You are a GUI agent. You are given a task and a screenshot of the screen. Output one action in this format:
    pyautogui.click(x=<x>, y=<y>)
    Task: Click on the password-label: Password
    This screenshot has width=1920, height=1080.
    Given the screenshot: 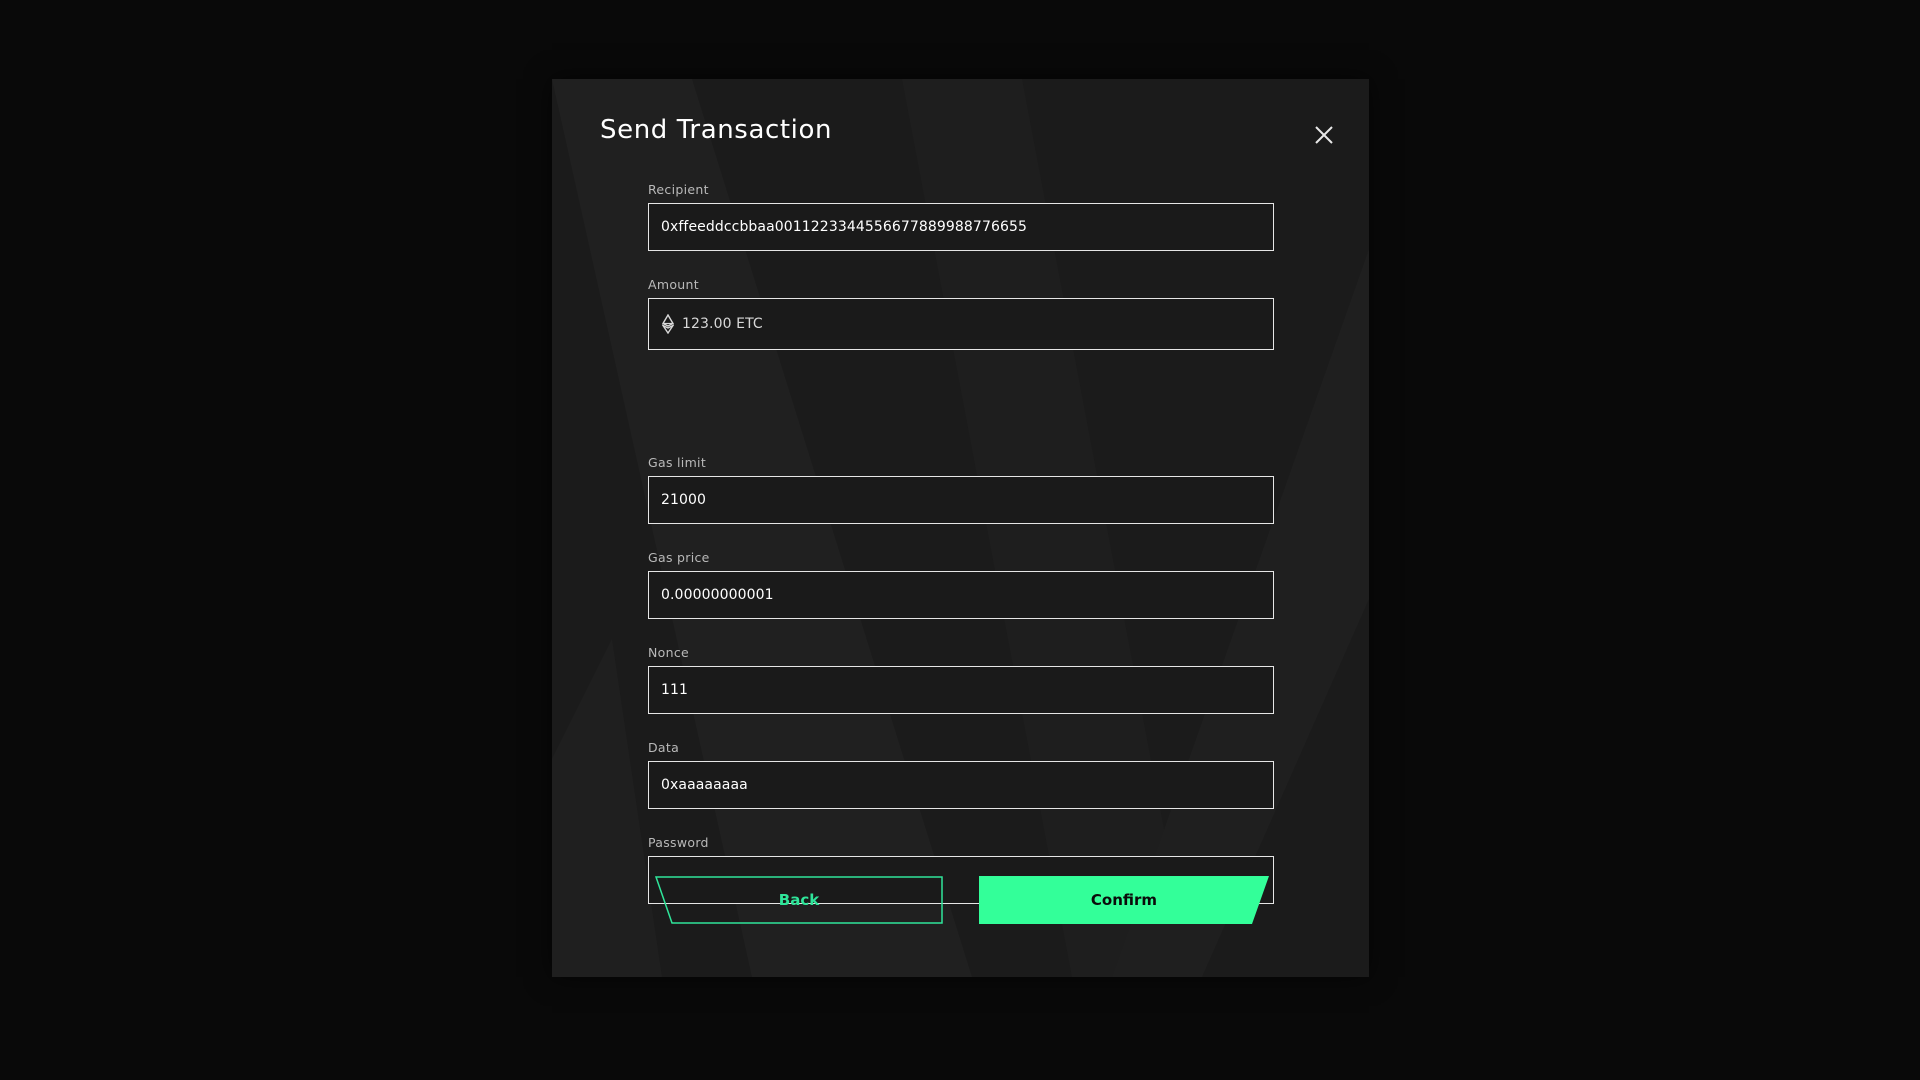 What is the action you would take?
    pyautogui.click(x=678, y=842)
    